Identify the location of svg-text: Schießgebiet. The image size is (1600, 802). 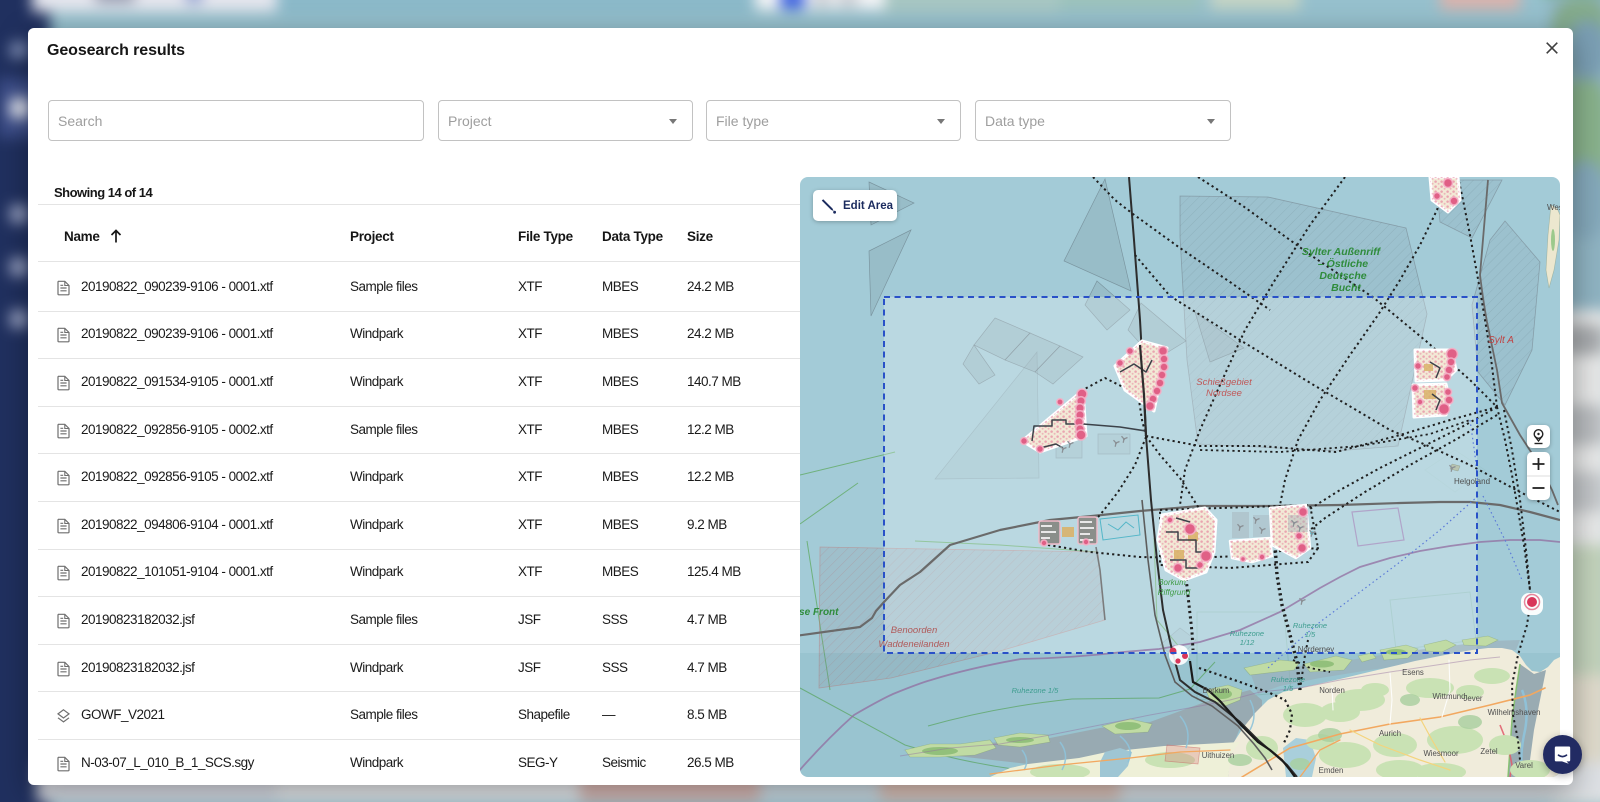
(1224, 382).